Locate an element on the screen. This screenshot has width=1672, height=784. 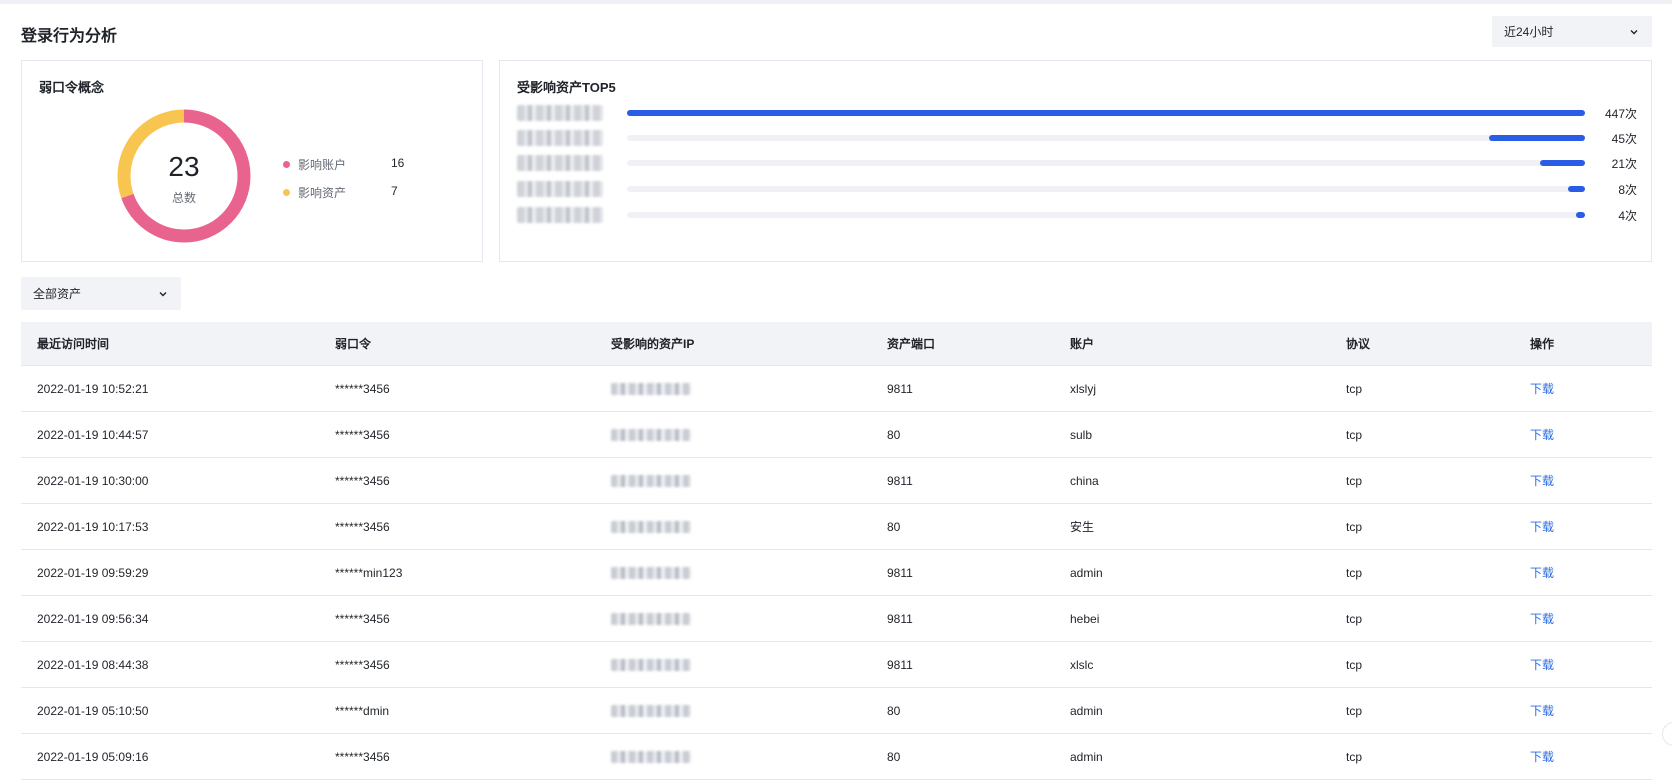
row-time: 2022-01-19 10:52:21 is located at coordinates (93, 388).